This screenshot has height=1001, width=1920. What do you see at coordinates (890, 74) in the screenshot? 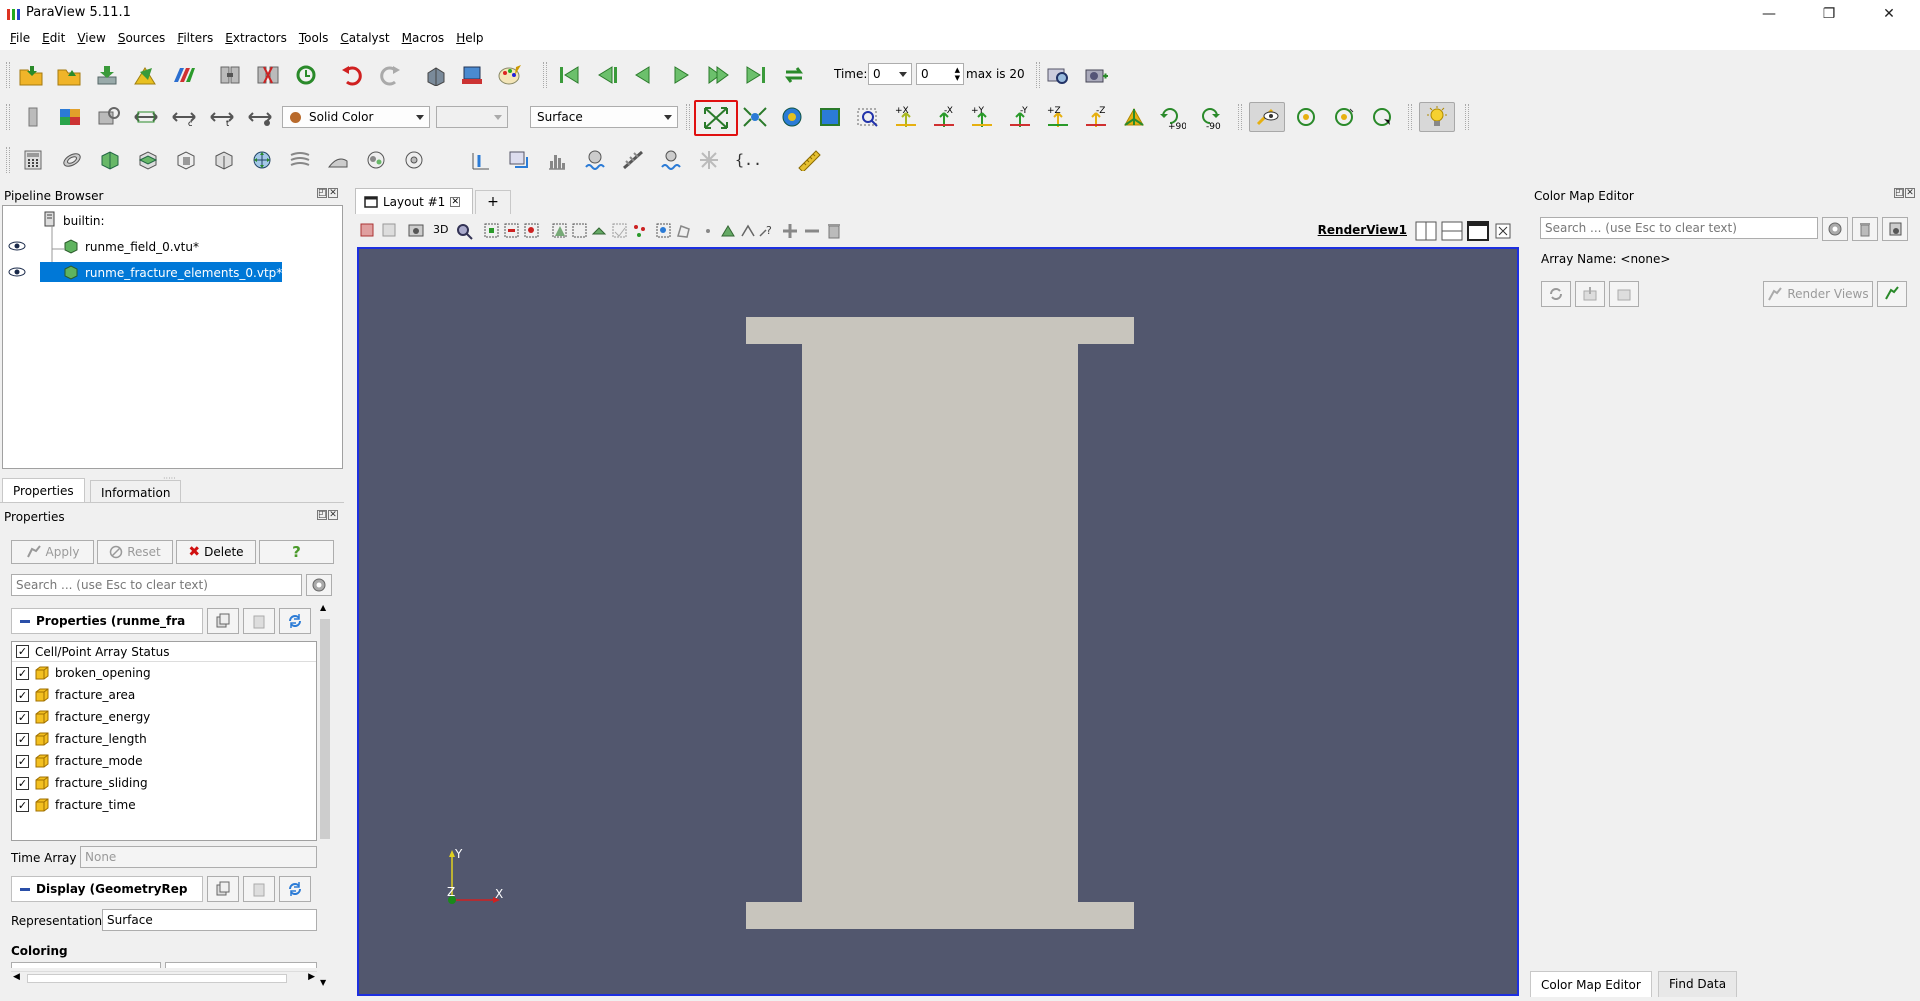
I see `time-combo: 0` at bounding box center [890, 74].